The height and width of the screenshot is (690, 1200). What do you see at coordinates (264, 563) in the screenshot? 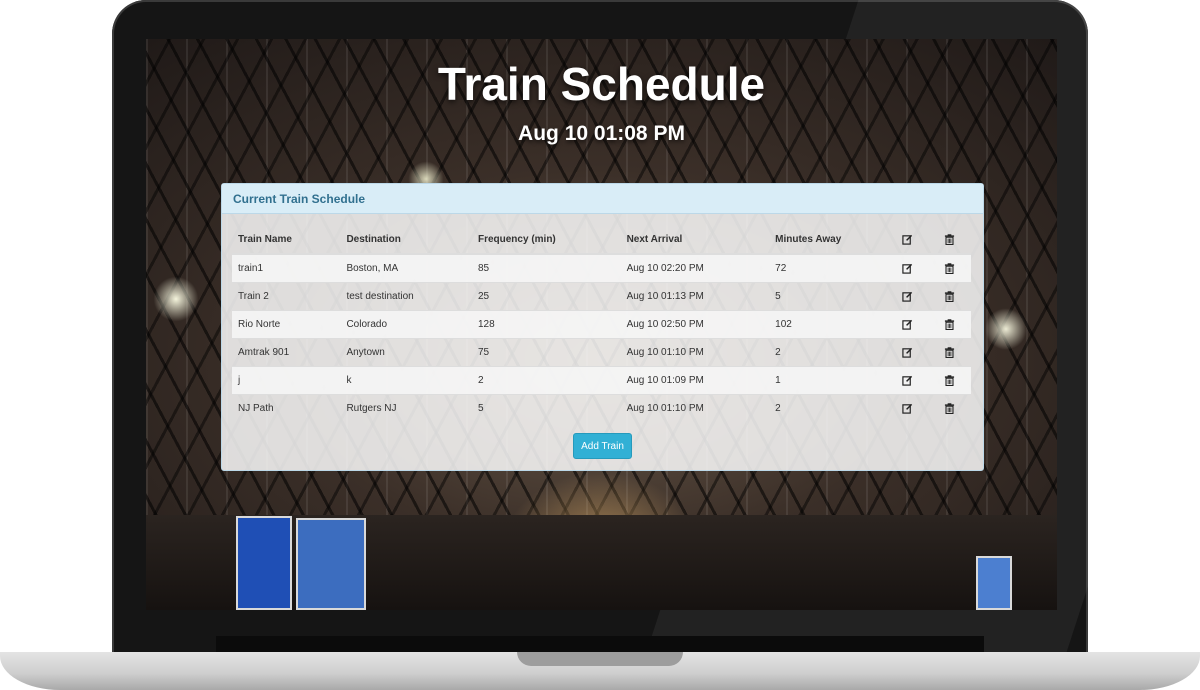
I see `station-sign-left` at bounding box center [264, 563].